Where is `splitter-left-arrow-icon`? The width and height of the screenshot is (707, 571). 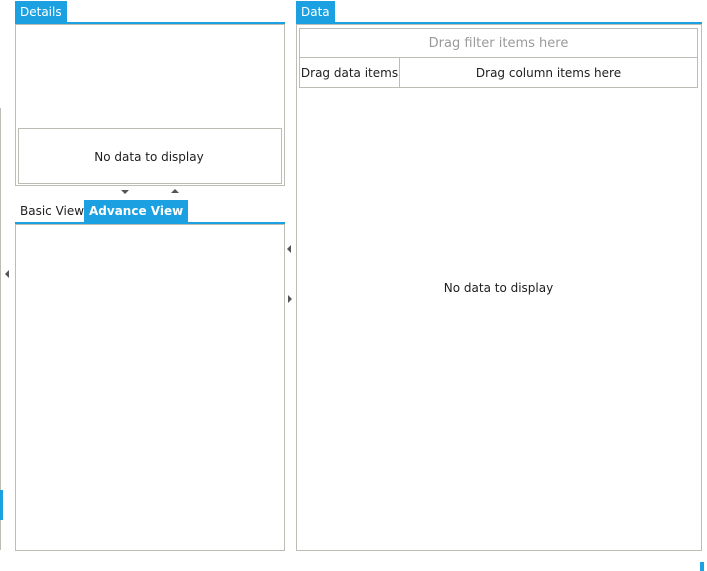 splitter-left-arrow-icon is located at coordinates (289, 249).